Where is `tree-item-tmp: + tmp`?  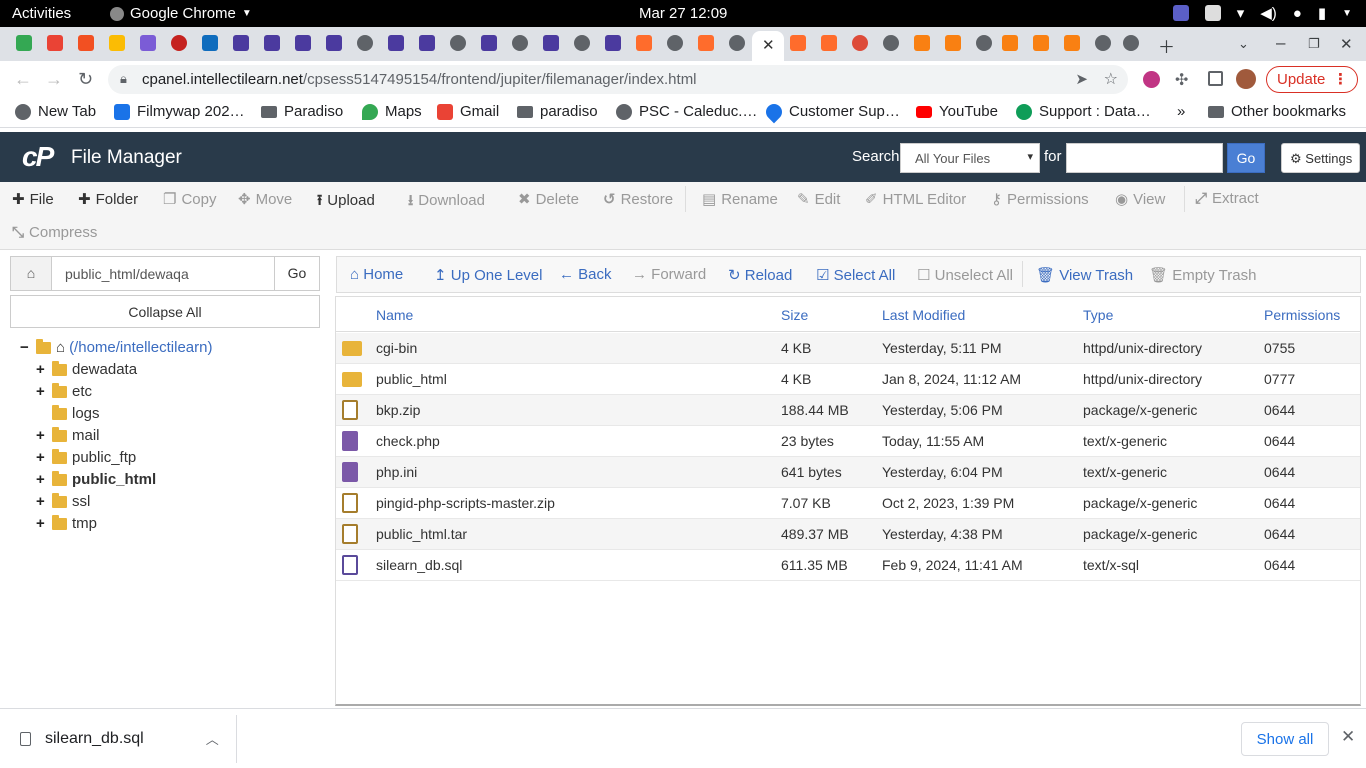
tree-item-tmp: + tmp is located at coordinates (66, 523).